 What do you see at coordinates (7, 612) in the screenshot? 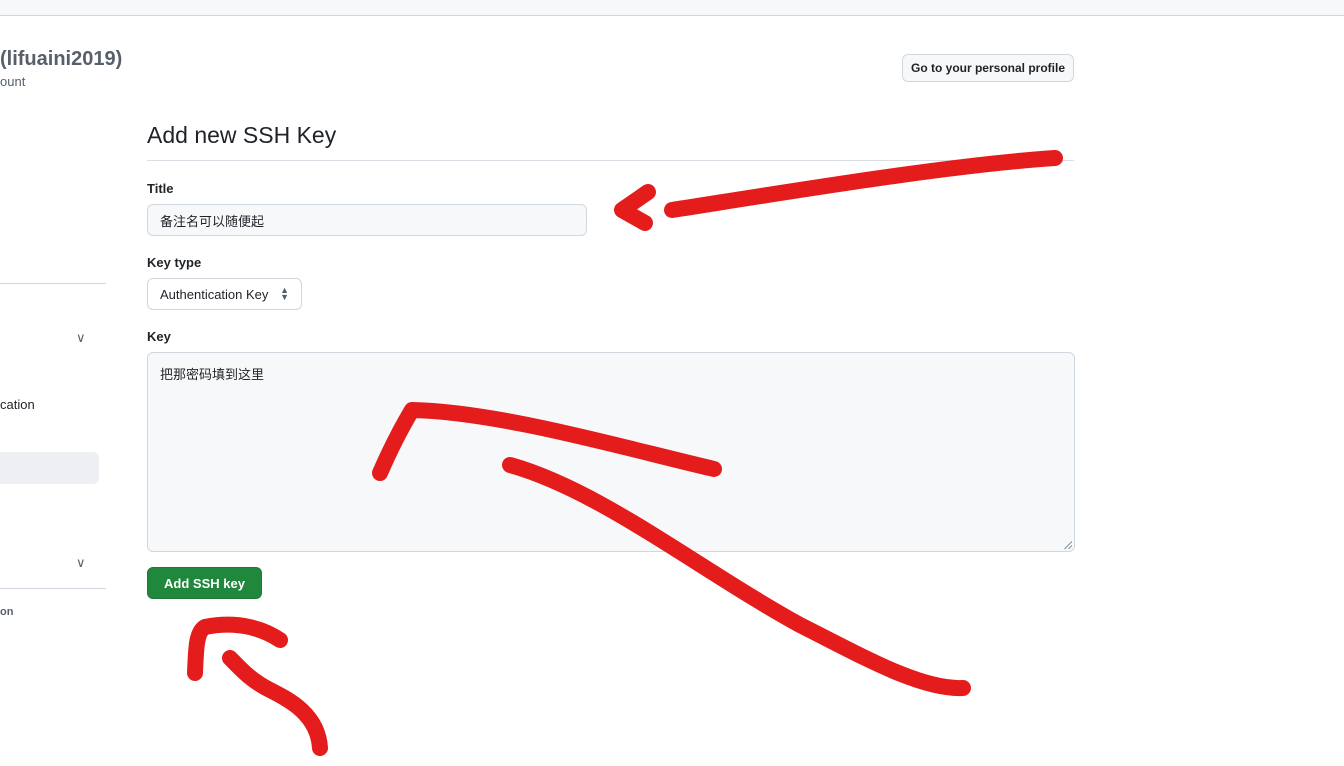
I see `sidebar-section-label: on` at bounding box center [7, 612].